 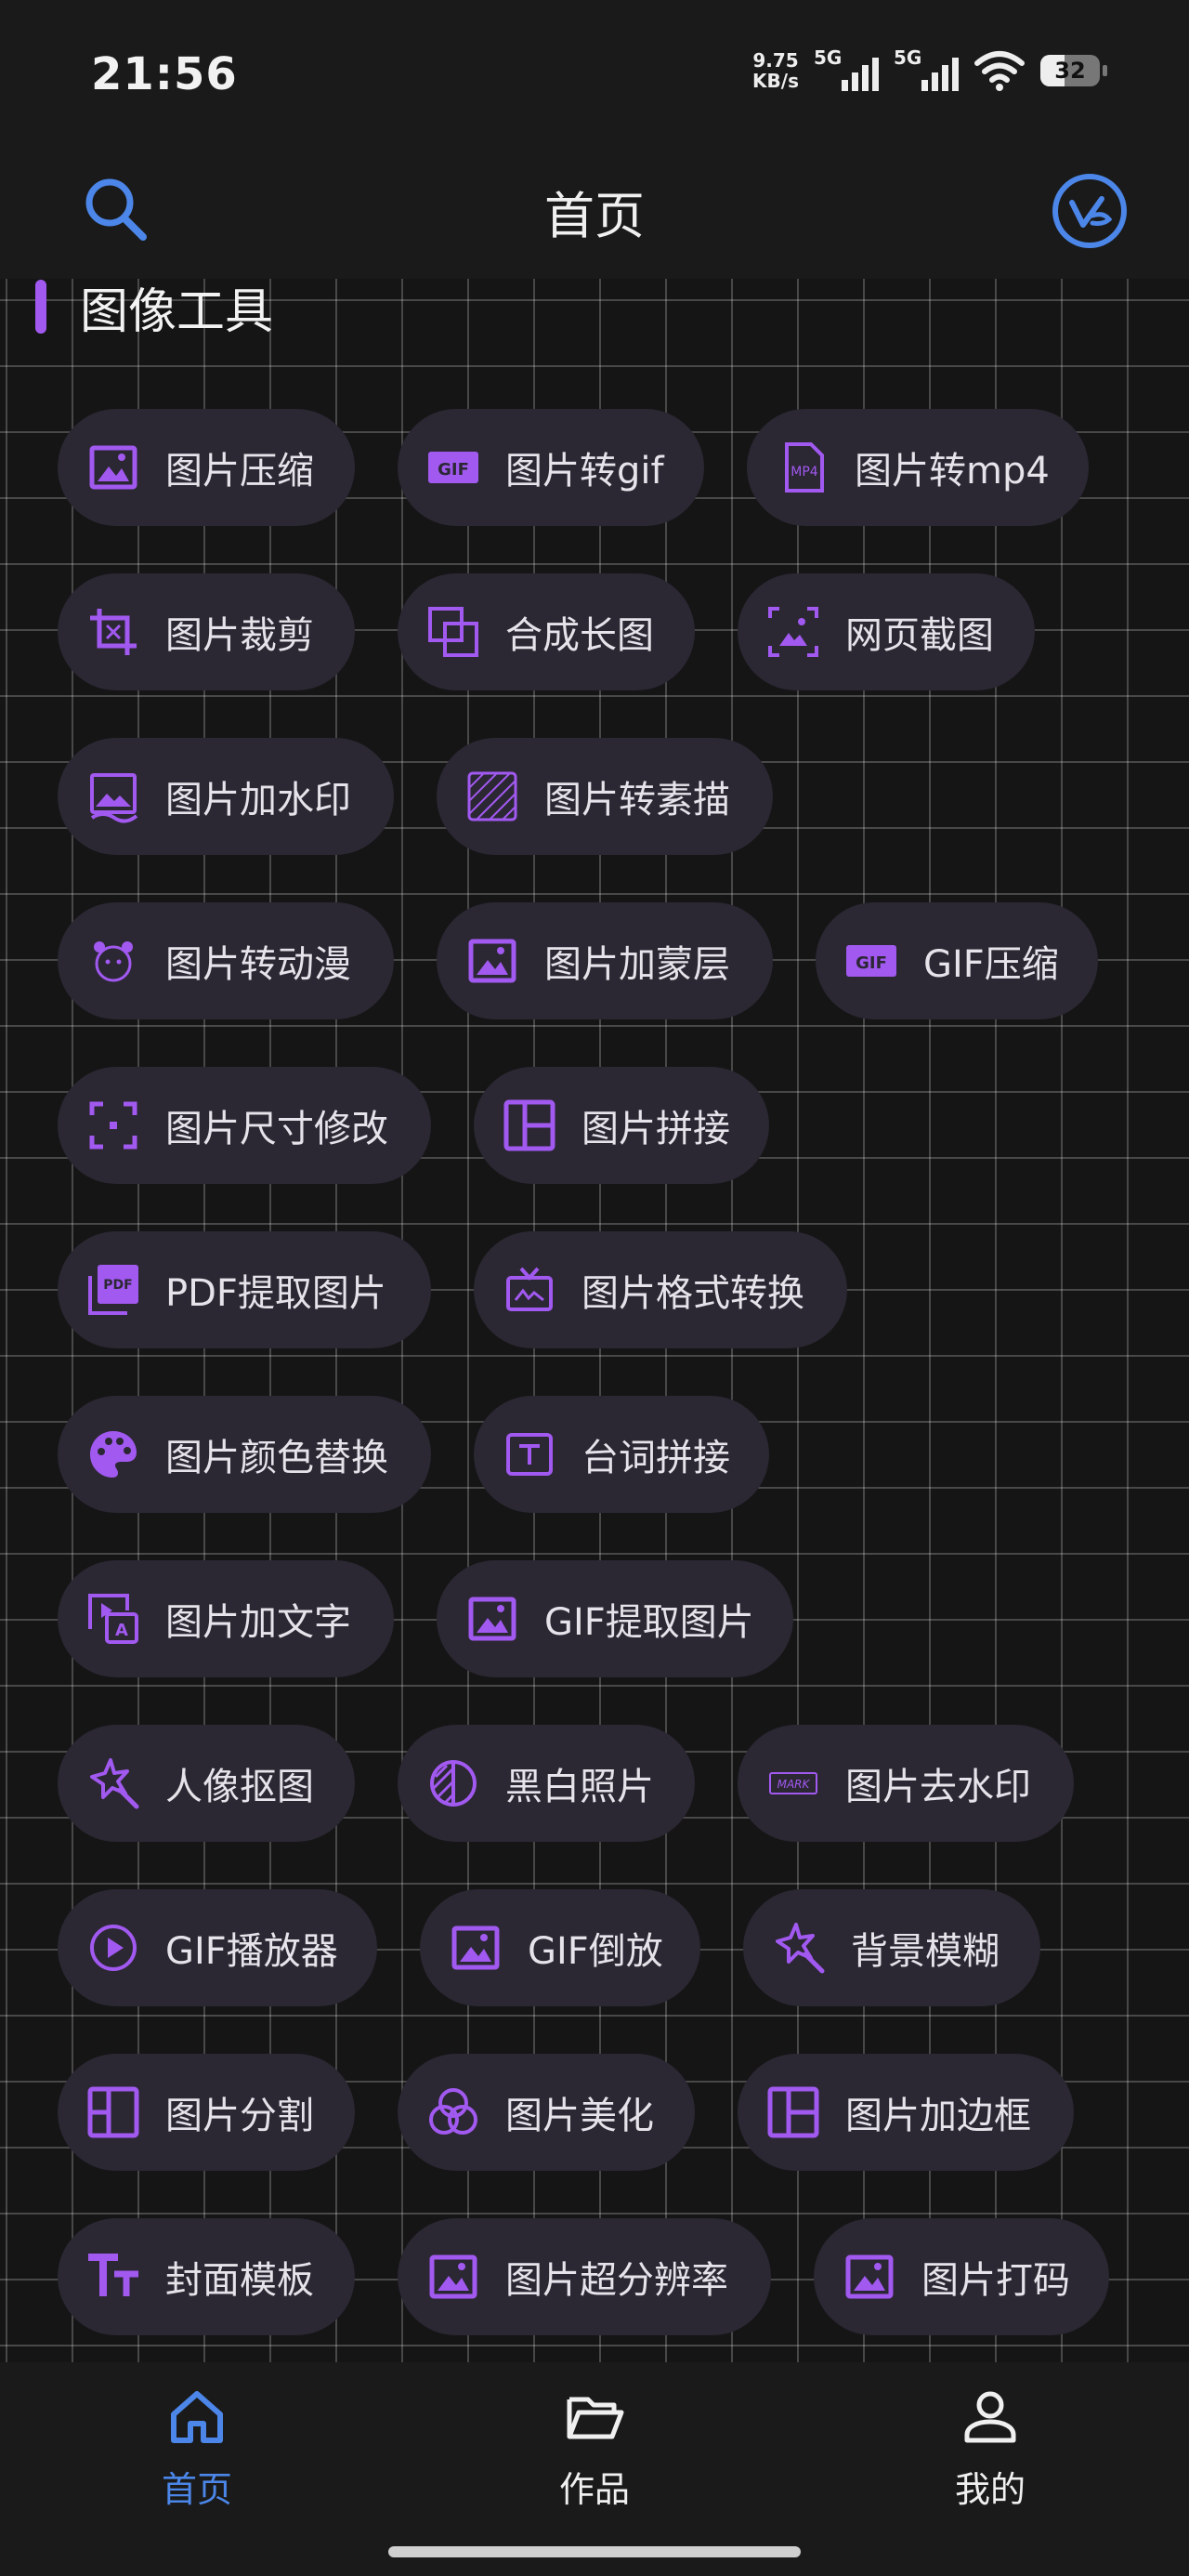 I want to click on app-bar: 首页, so click(x=594, y=214).